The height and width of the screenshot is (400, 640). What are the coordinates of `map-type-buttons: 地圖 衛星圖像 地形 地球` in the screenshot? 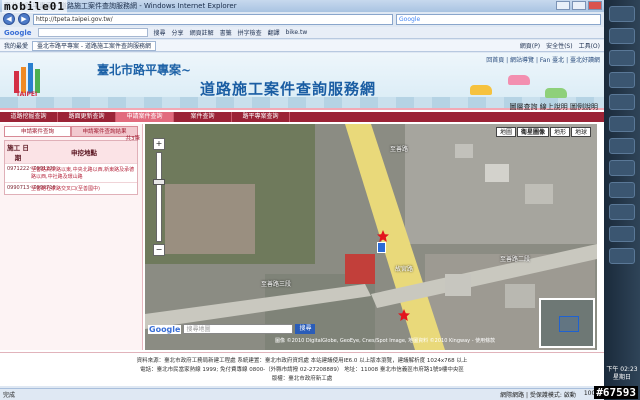 It's located at (543, 132).